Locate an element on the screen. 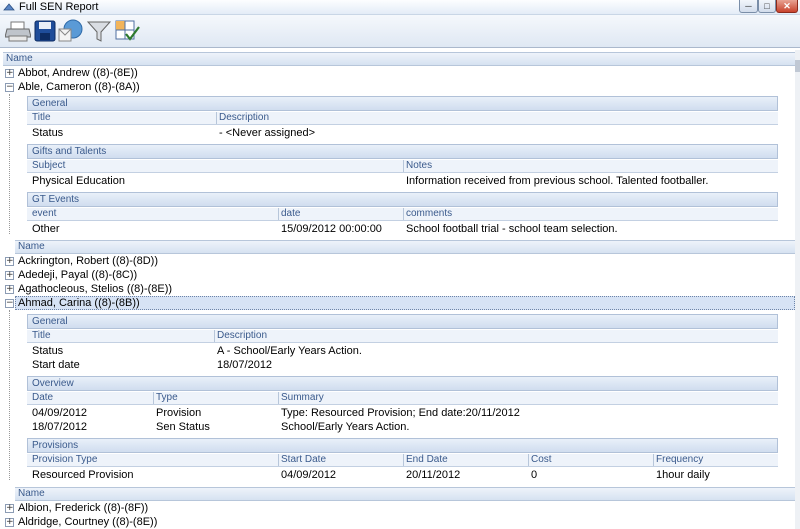 The width and height of the screenshot is (800, 529). tree-row: + Ackrington, Robert ((8)-(8D)) is located at coordinates (397, 261).